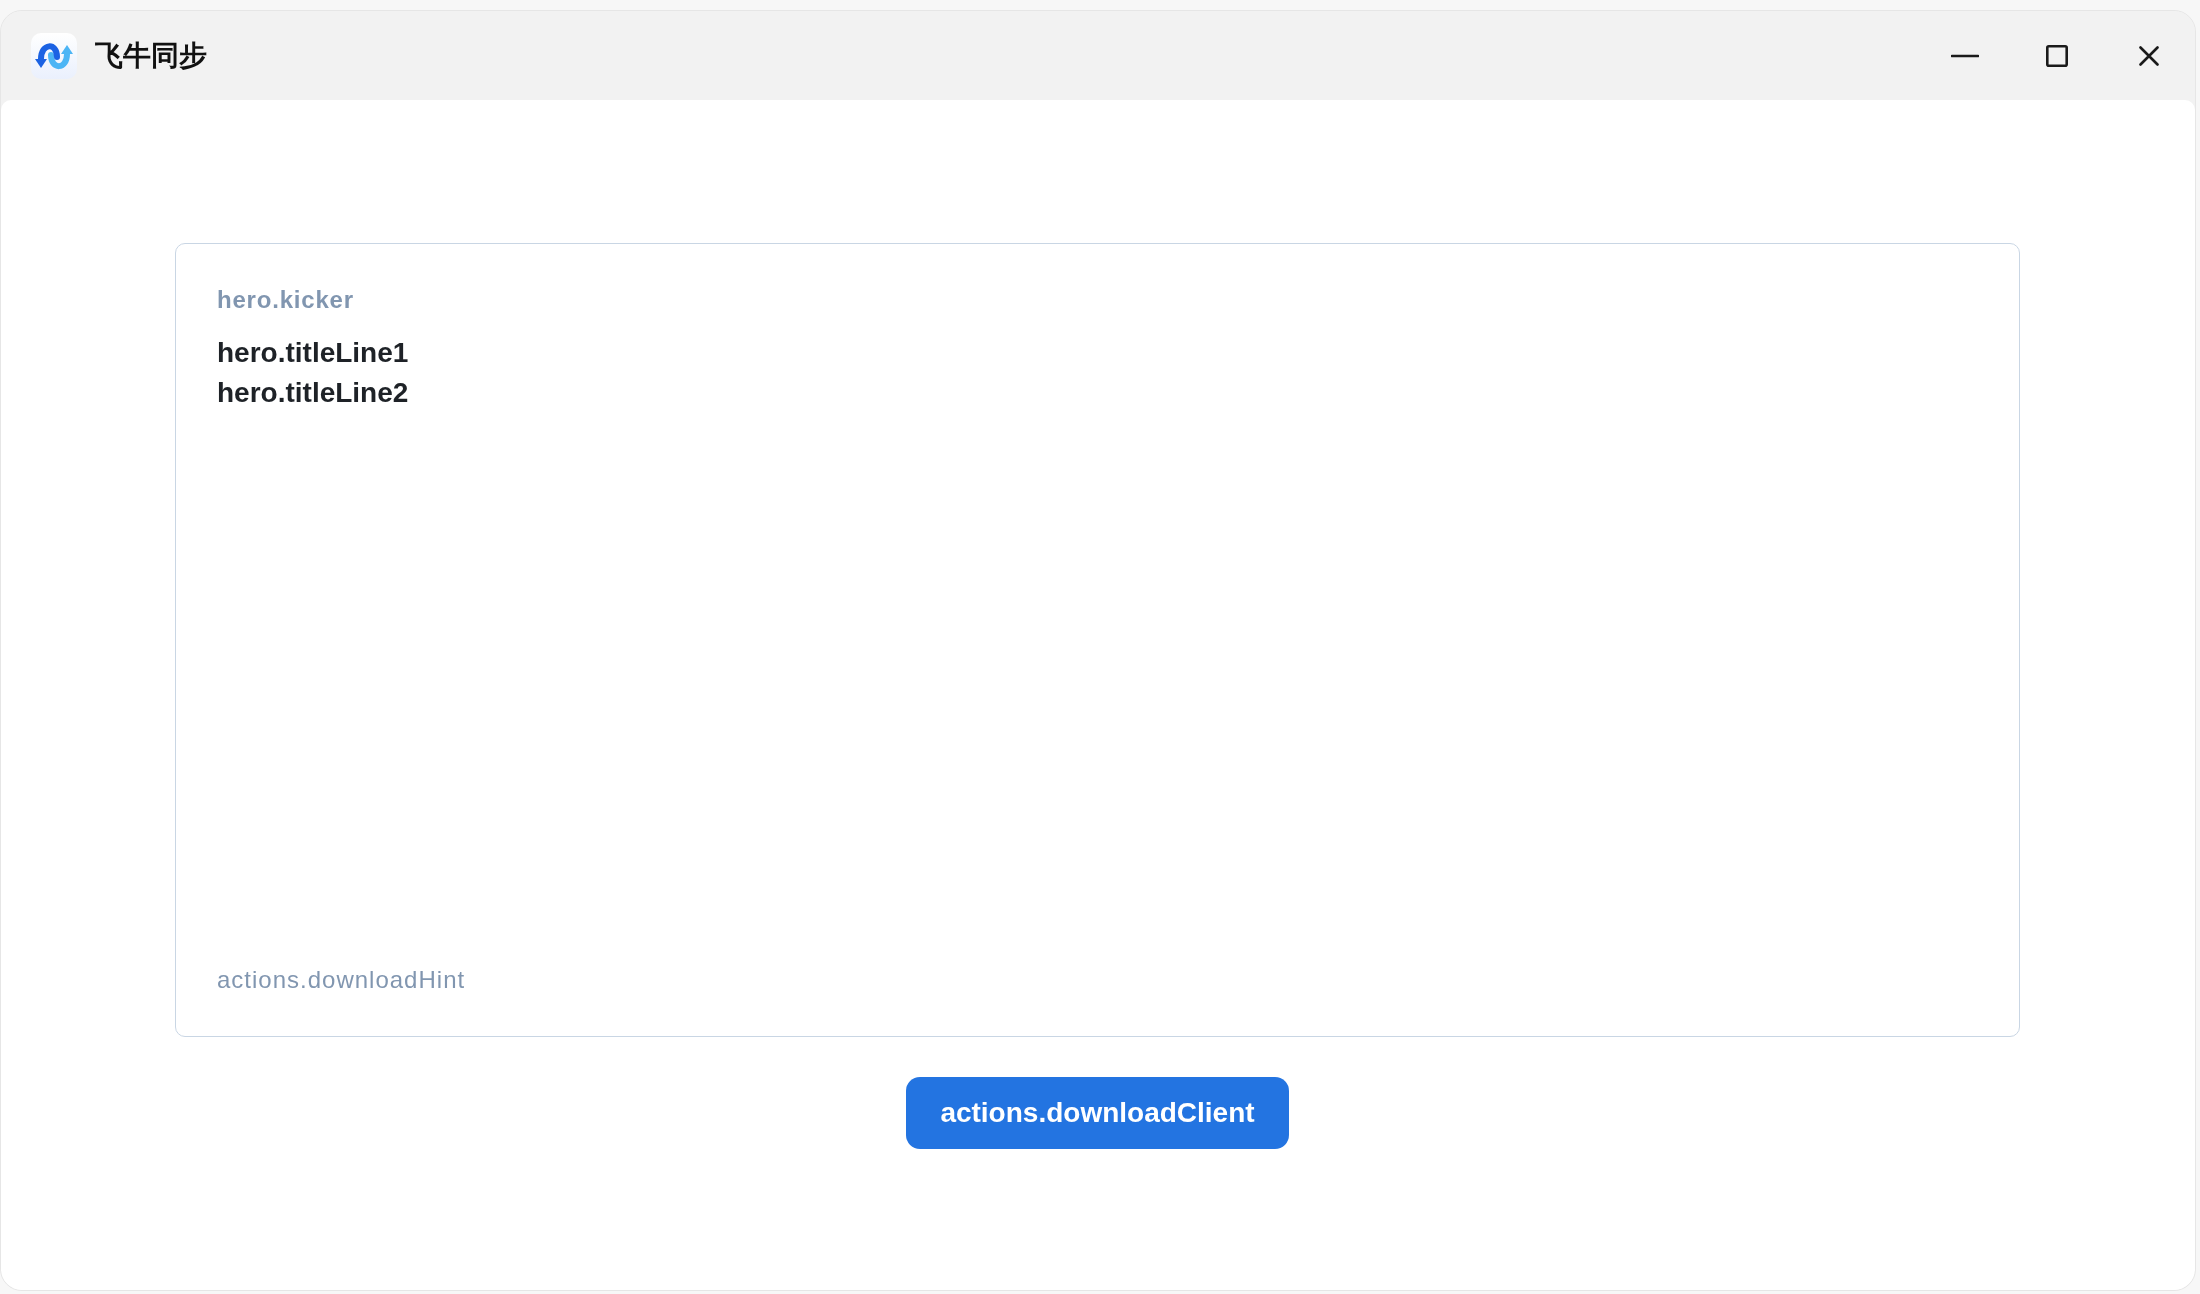 The height and width of the screenshot is (1294, 2200). I want to click on minimize-icon, so click(1965, 55).